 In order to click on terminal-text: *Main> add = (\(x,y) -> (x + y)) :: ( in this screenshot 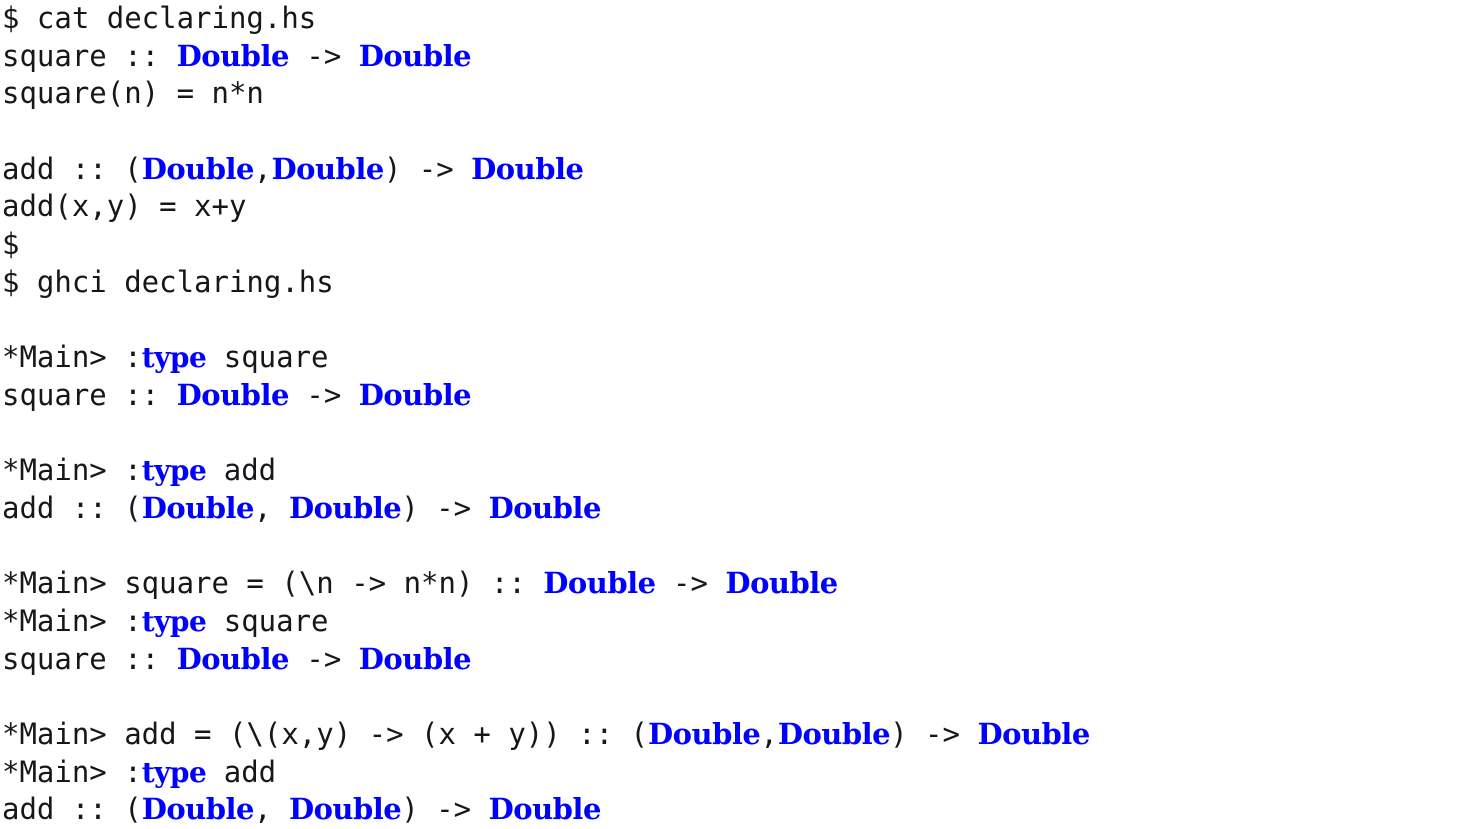, I will do `click(325, 734)`.